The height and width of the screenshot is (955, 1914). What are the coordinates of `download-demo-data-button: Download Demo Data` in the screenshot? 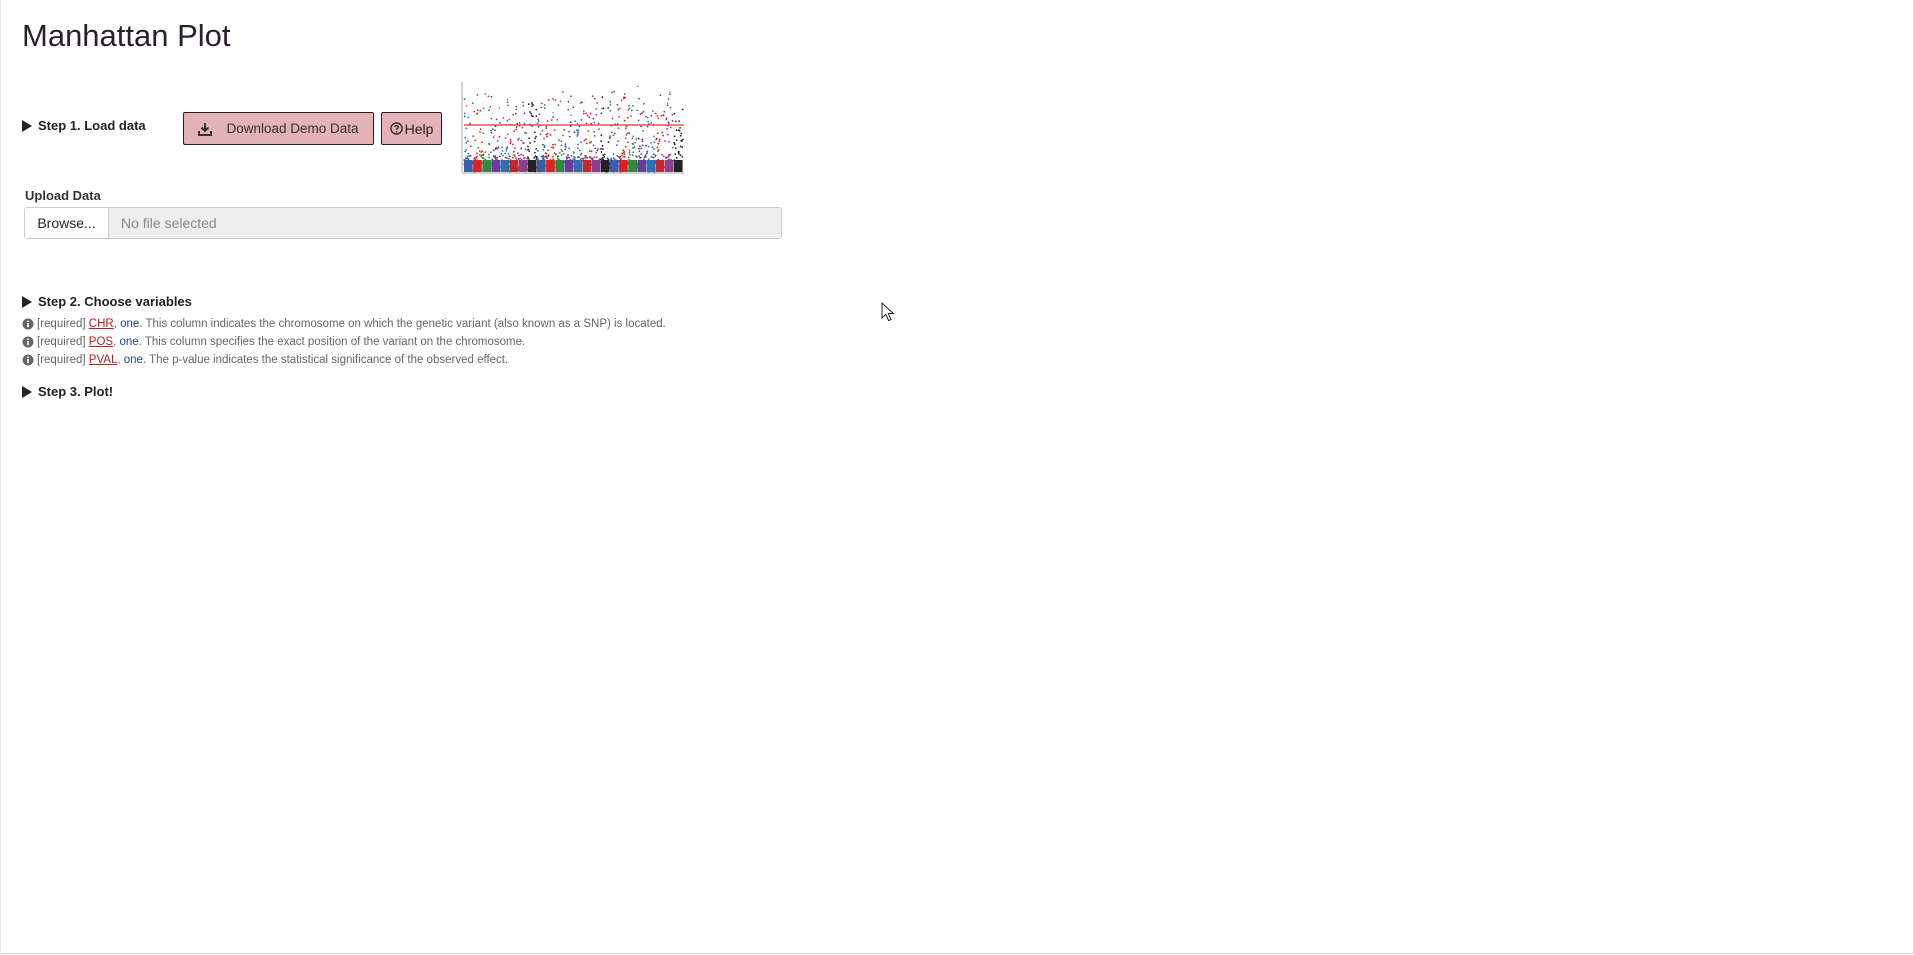 It's located at (278, 128).